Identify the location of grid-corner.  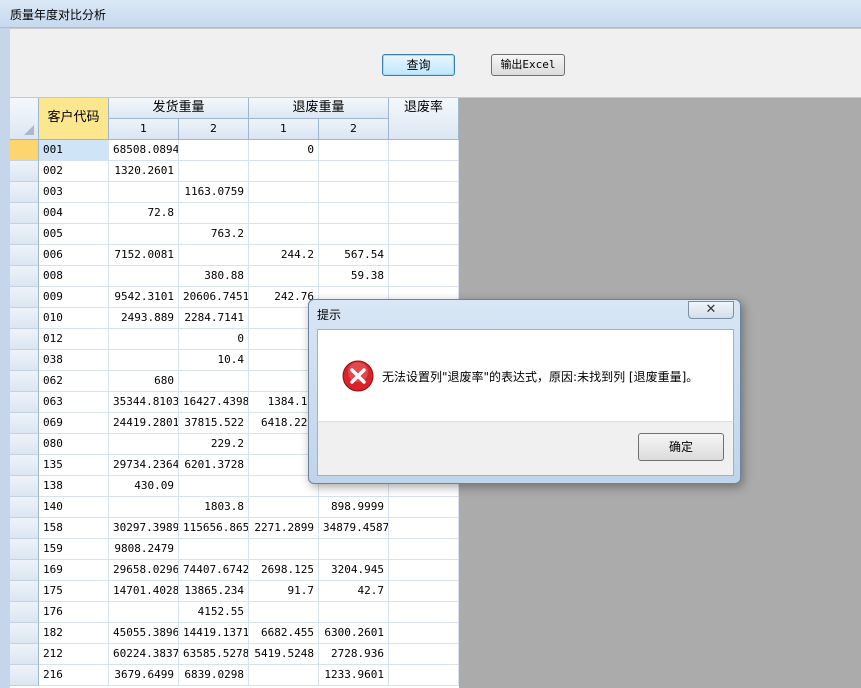
(24, 119).